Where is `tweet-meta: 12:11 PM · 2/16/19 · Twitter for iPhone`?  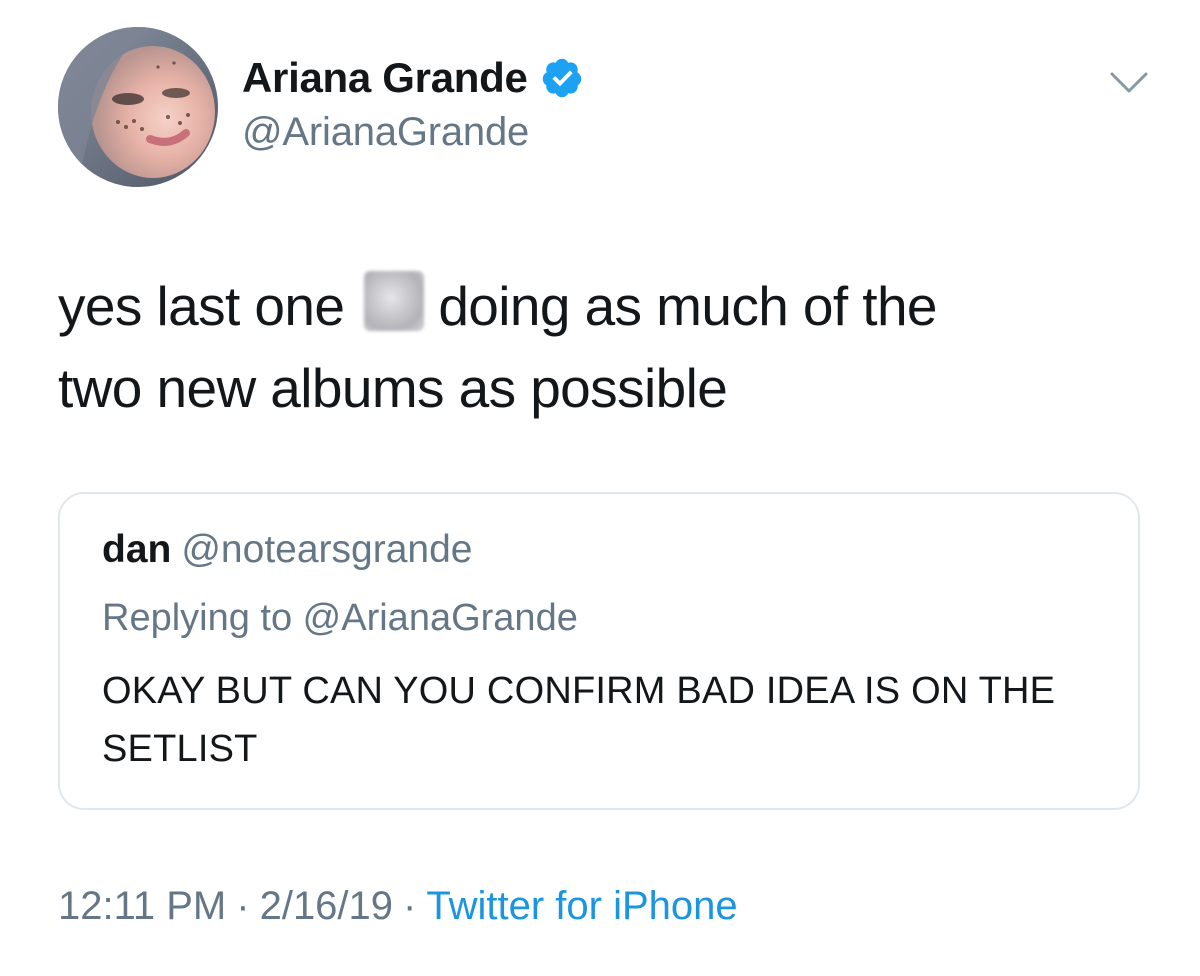
tweet-meta: 12:11 PM · 2/16/19 · Twitter for iPhone is located at coordinates (398, 906).